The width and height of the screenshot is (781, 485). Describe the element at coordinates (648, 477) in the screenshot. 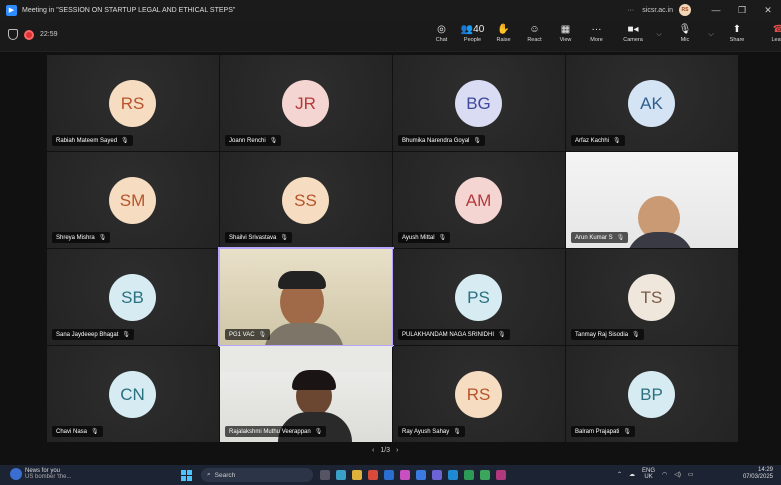

I see `keyboard-layout: UK` at that location.